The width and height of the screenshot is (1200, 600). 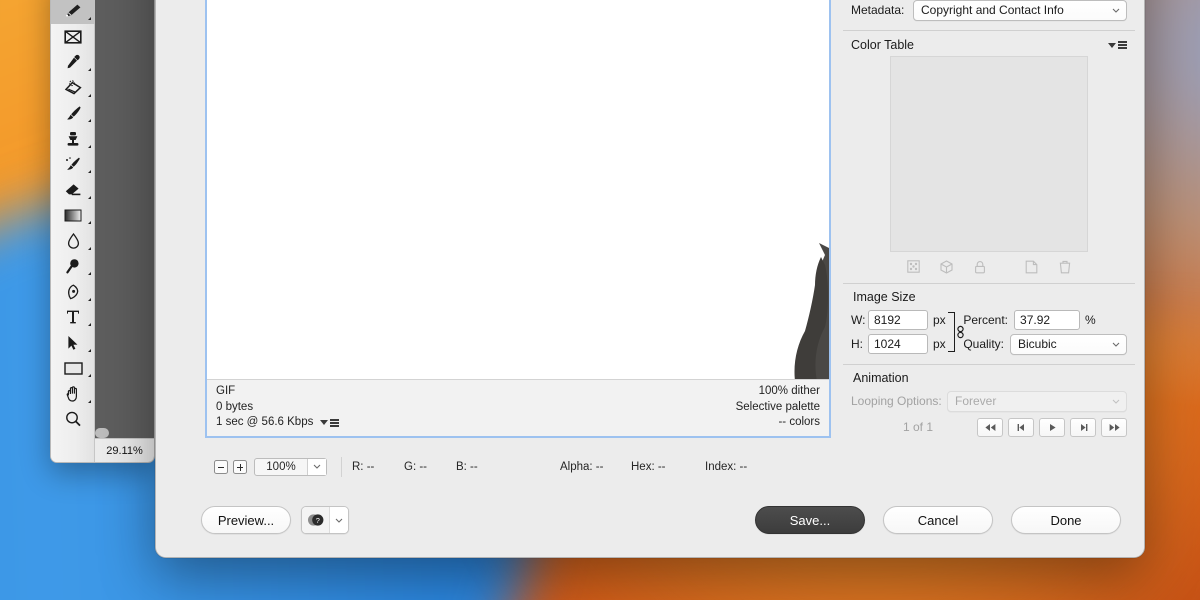 I want to click on looping-options-row: Looping Options: Forever, so click(x=989, y=401).